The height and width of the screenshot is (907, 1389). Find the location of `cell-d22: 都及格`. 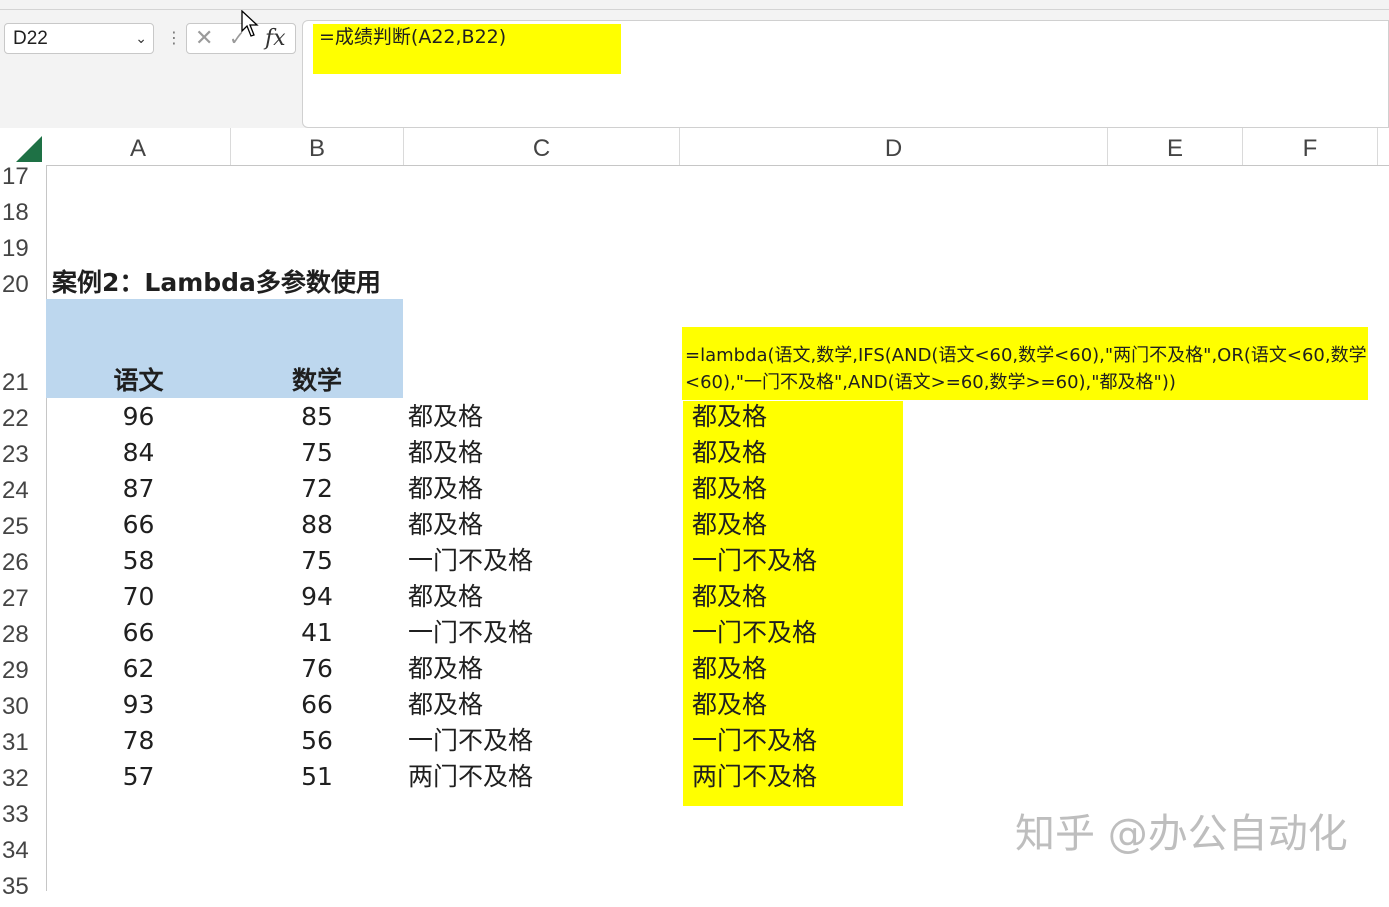

cell-d22: 都及格 is located at coordinates (729, 417).